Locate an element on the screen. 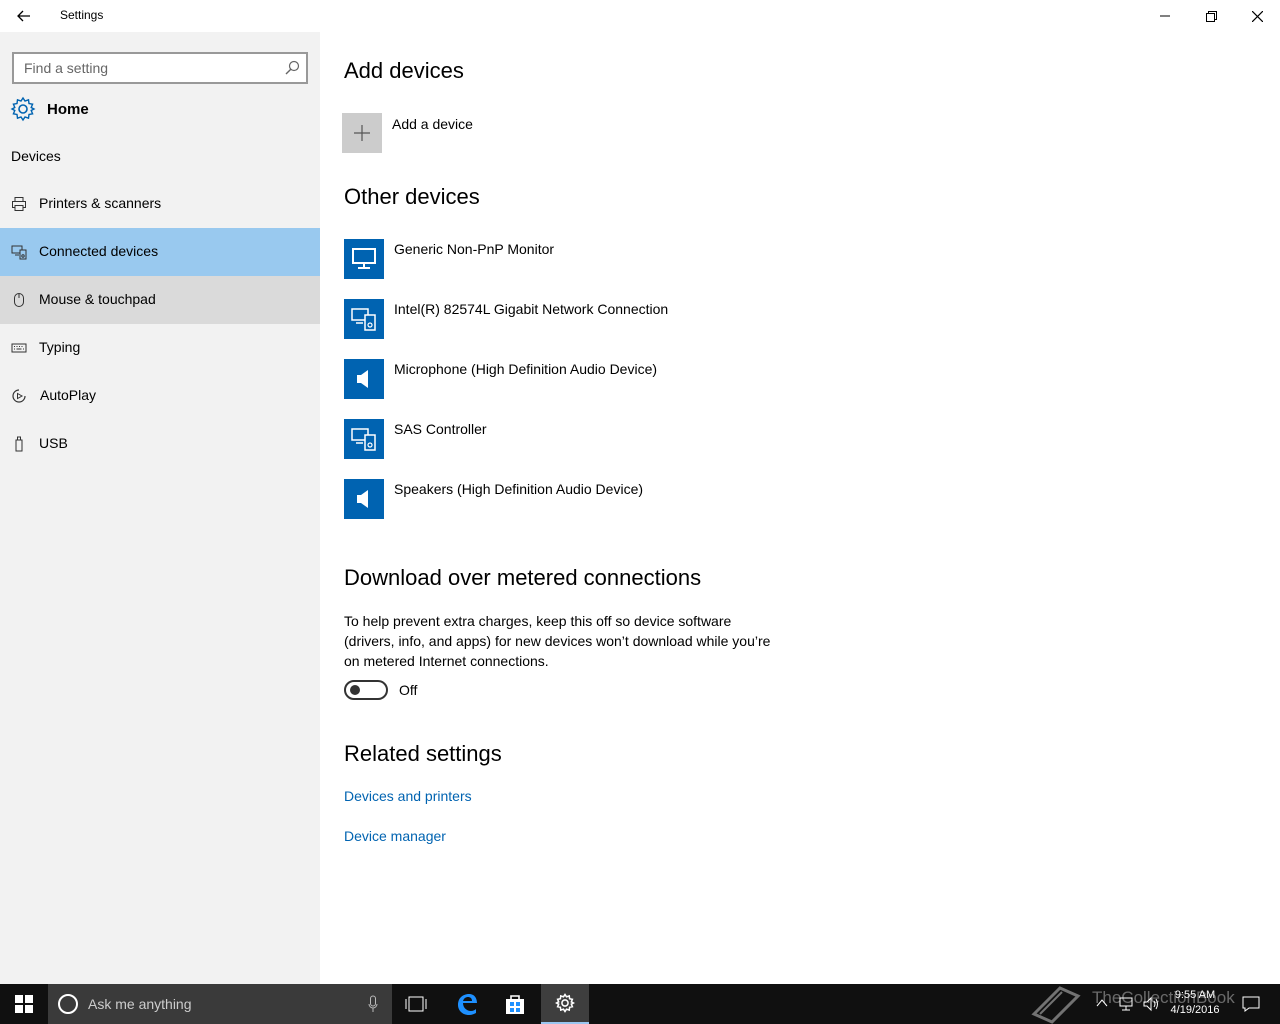 This screenshot has height=1024, width=1280. other-devices-heading: Other devices is located at coordinates (412, 196).